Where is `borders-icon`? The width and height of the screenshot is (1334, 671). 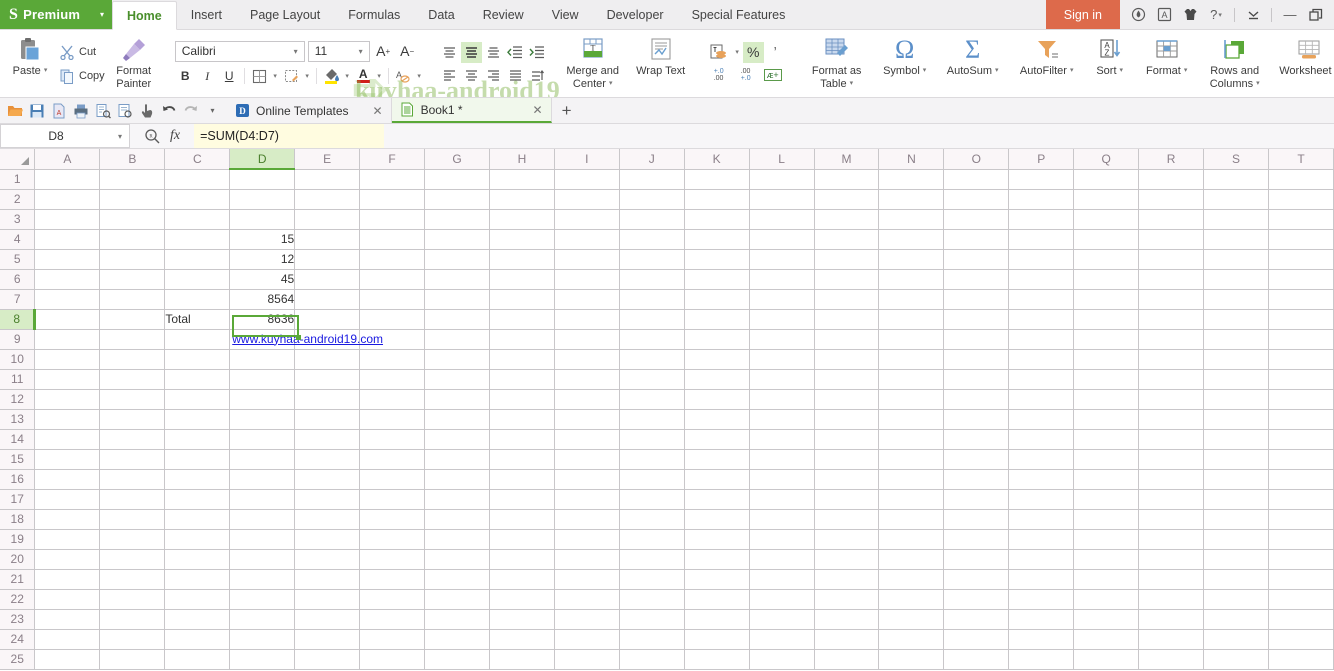 borders-icon is located at coordinates (259, 76).